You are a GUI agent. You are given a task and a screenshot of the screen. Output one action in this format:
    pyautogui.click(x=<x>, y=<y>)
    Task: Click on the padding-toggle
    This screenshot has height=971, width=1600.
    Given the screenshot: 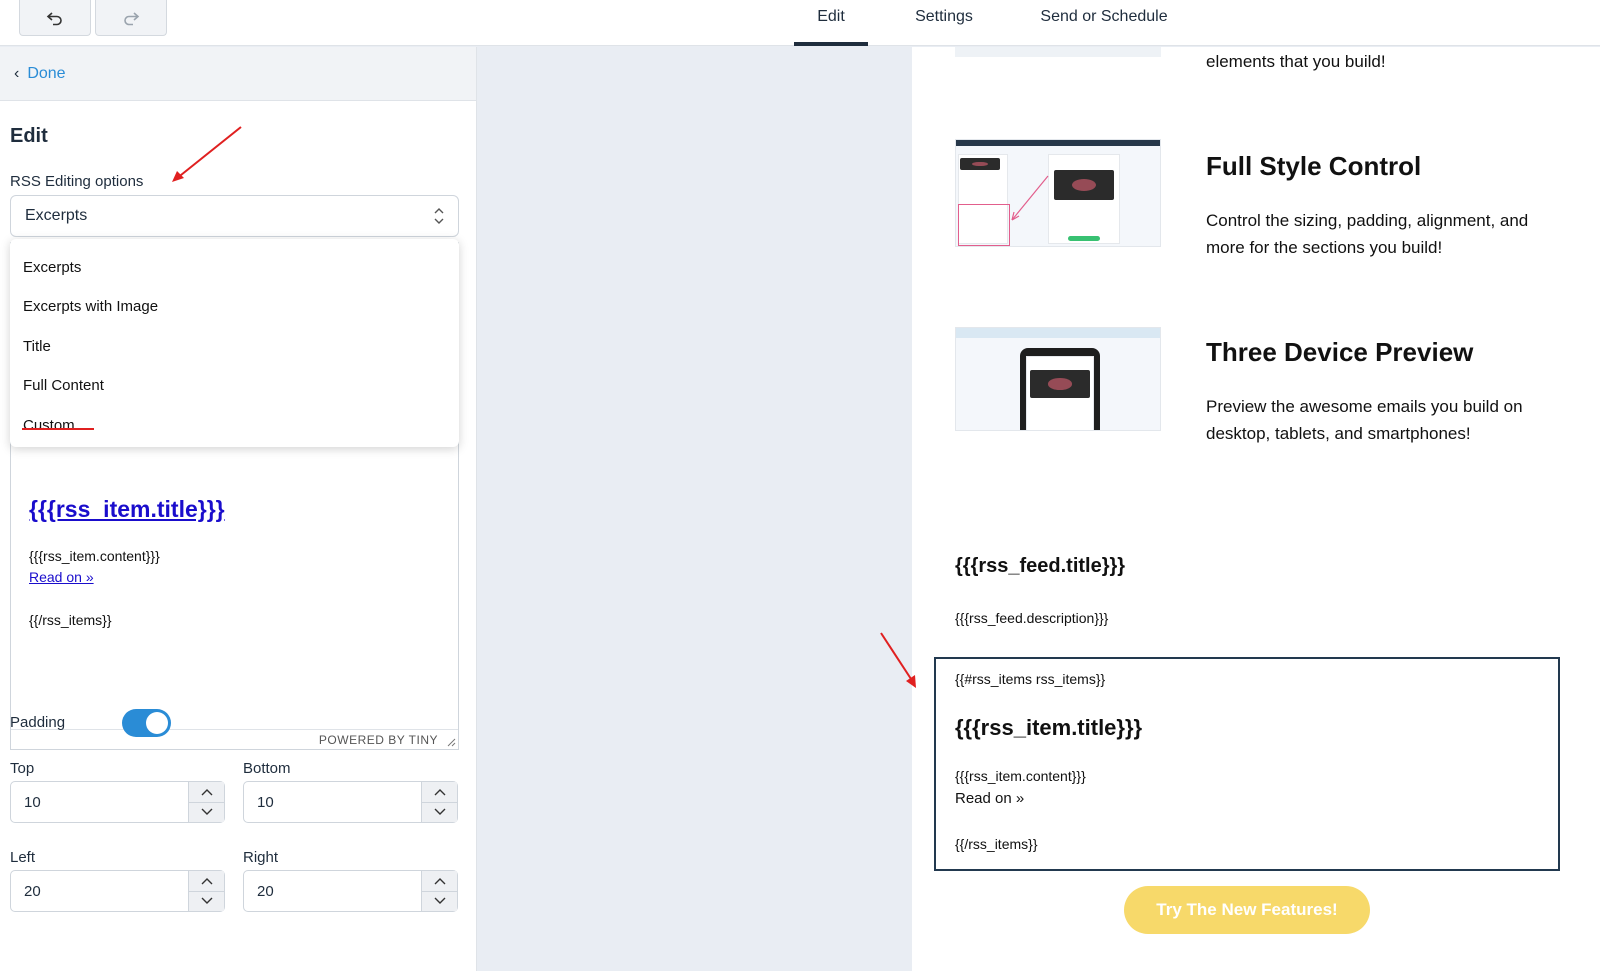 What is the action you would take?
    pyautogui.click(x=146, y=723)
    